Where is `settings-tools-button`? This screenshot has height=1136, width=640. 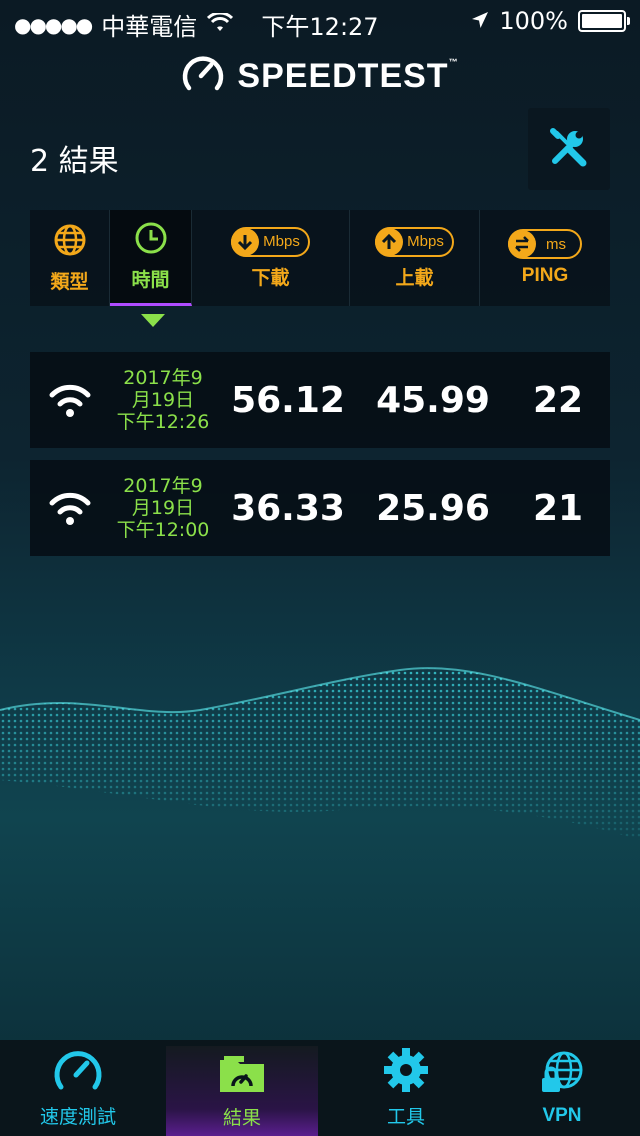 settings-tools-button is located at coordinates (569, 149).